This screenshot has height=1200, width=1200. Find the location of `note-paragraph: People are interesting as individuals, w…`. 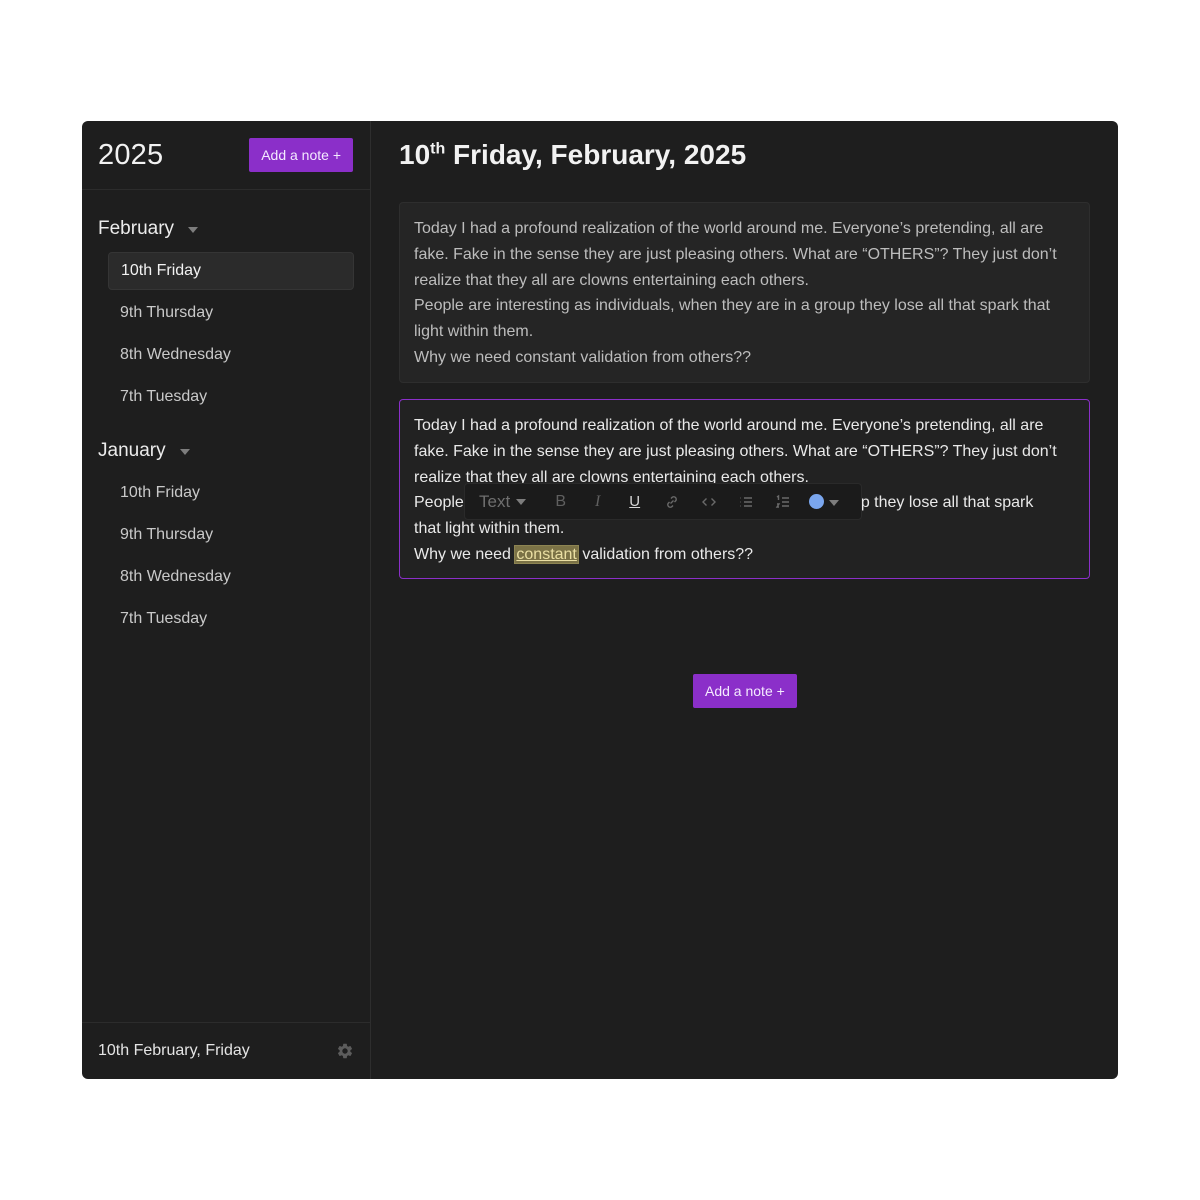

note-paragraph: People are interesting as individuals, w… is located at coordinates (732, 319).